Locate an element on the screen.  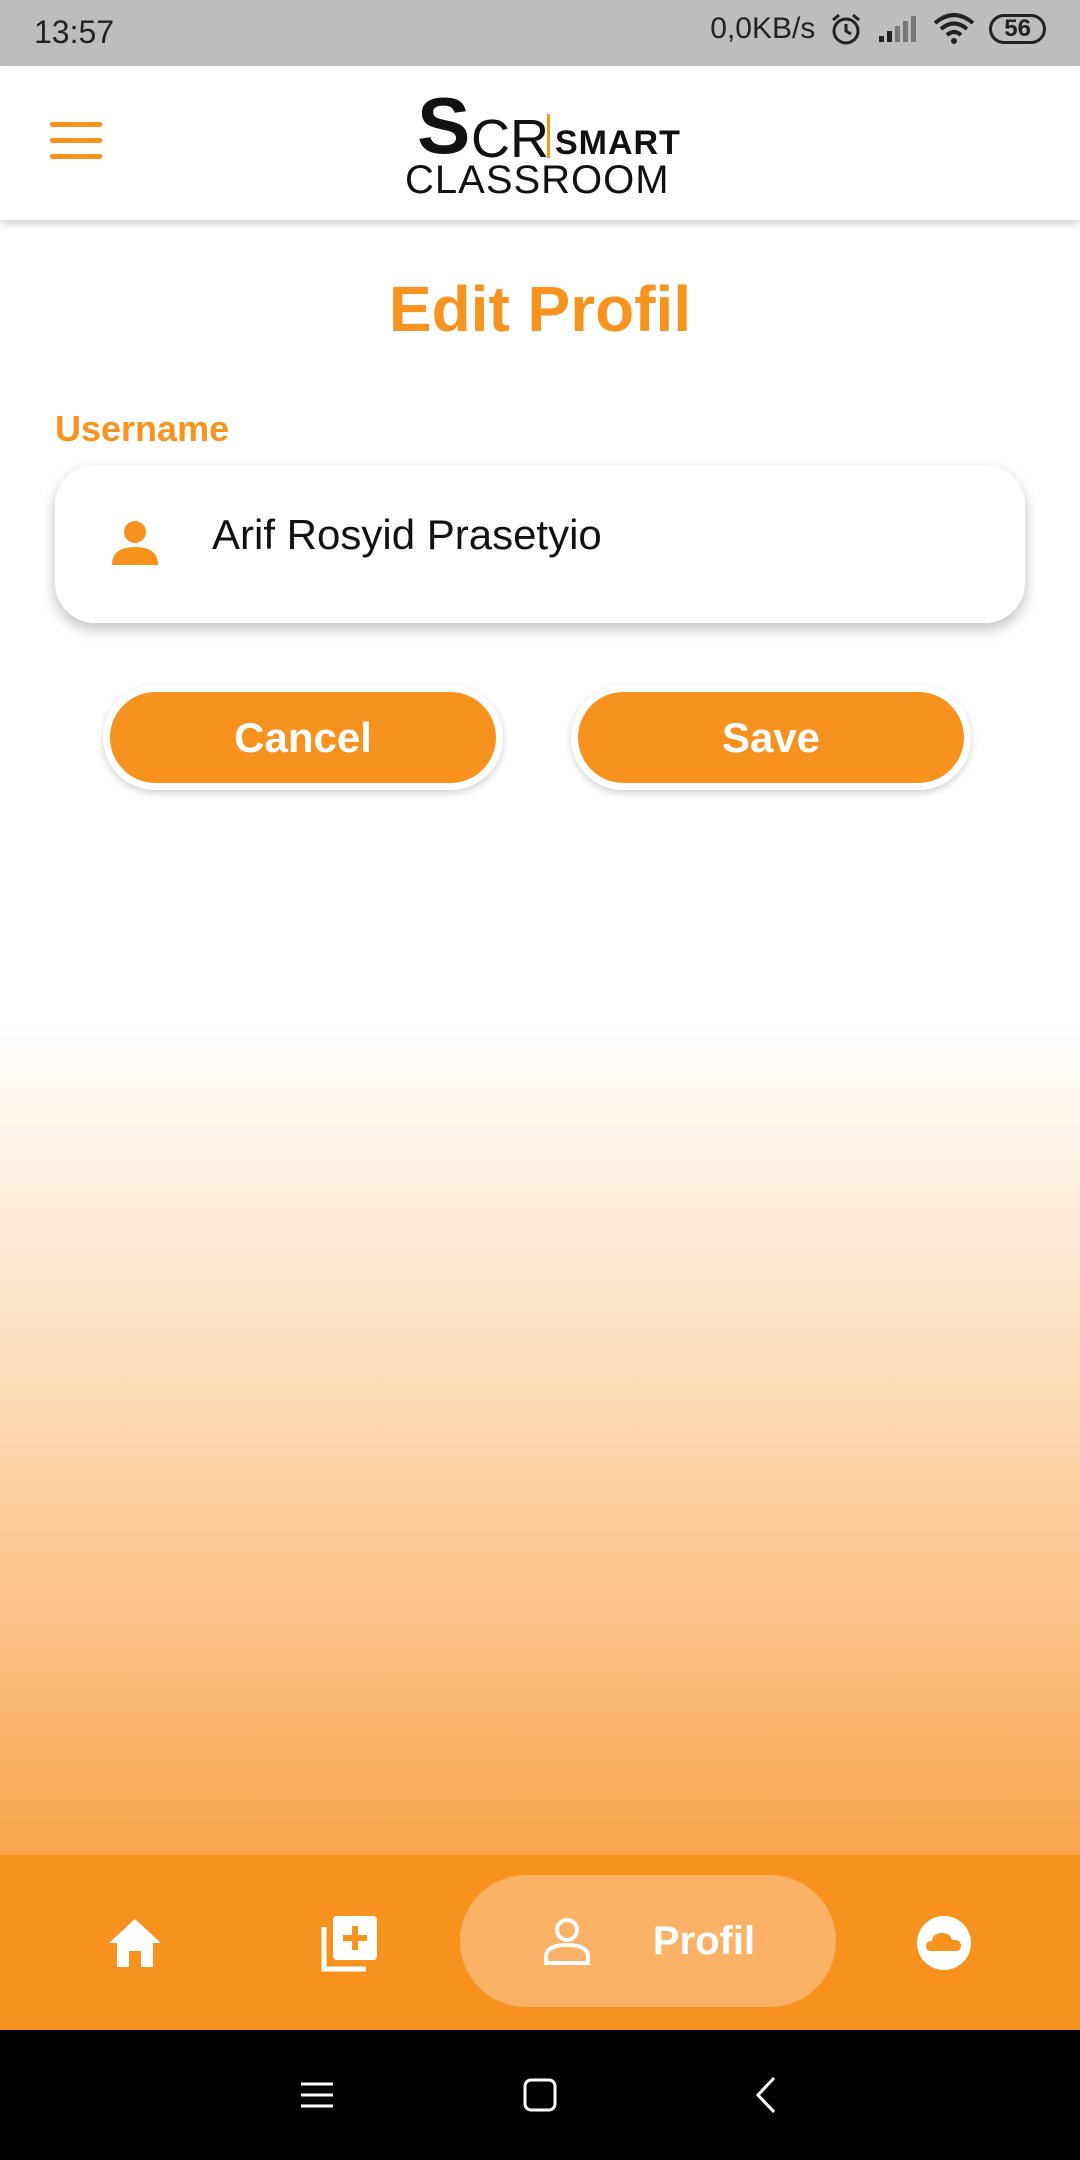
back-icon is located at coordinates (767, 2095).